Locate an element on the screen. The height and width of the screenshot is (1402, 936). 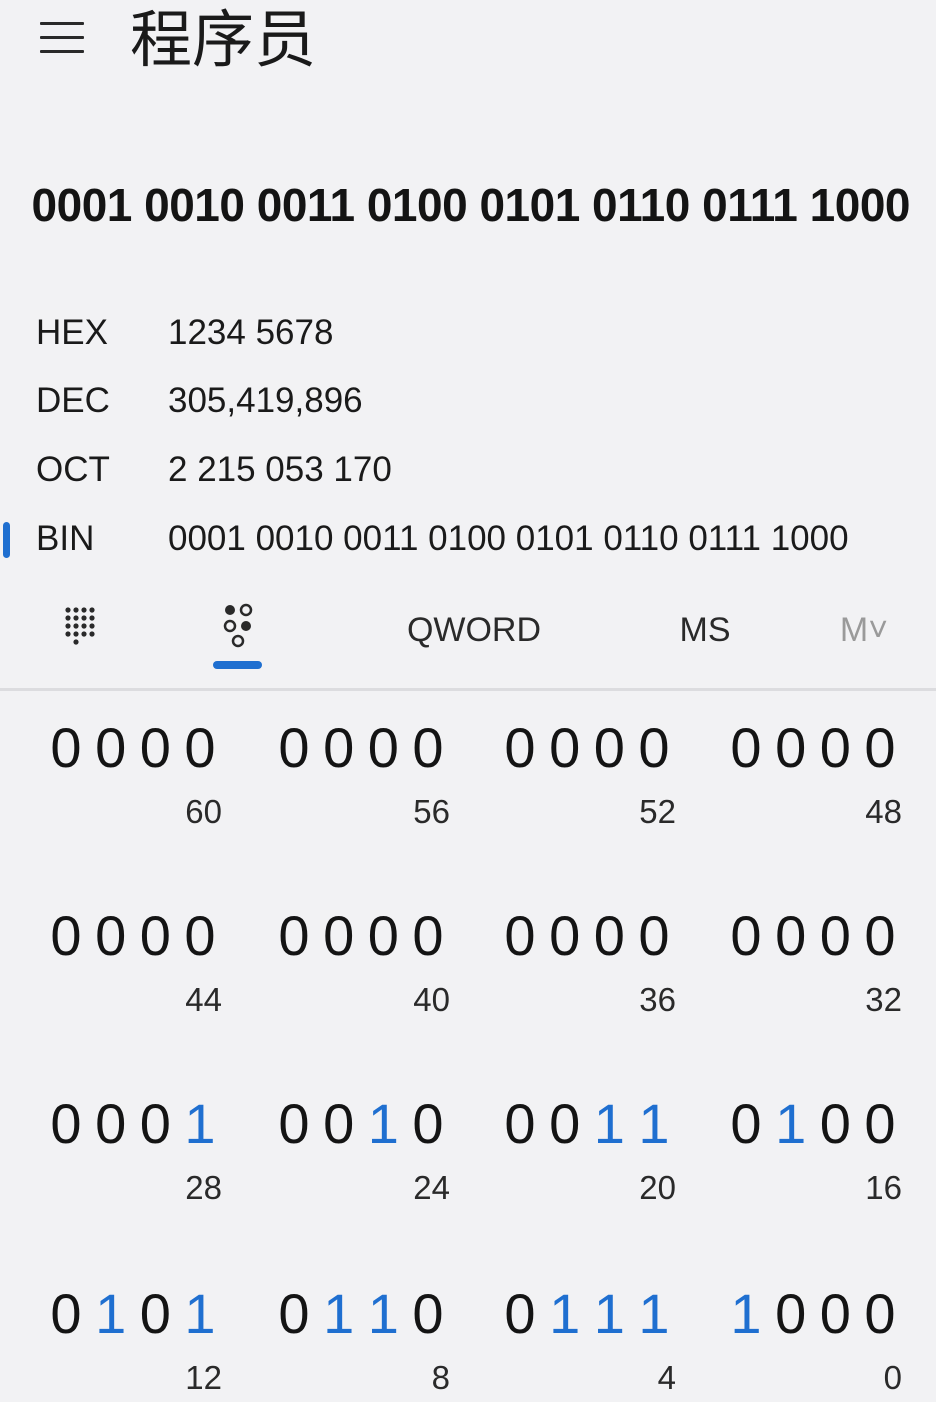
radix-label: BIN is located at coordinates (65, 538).